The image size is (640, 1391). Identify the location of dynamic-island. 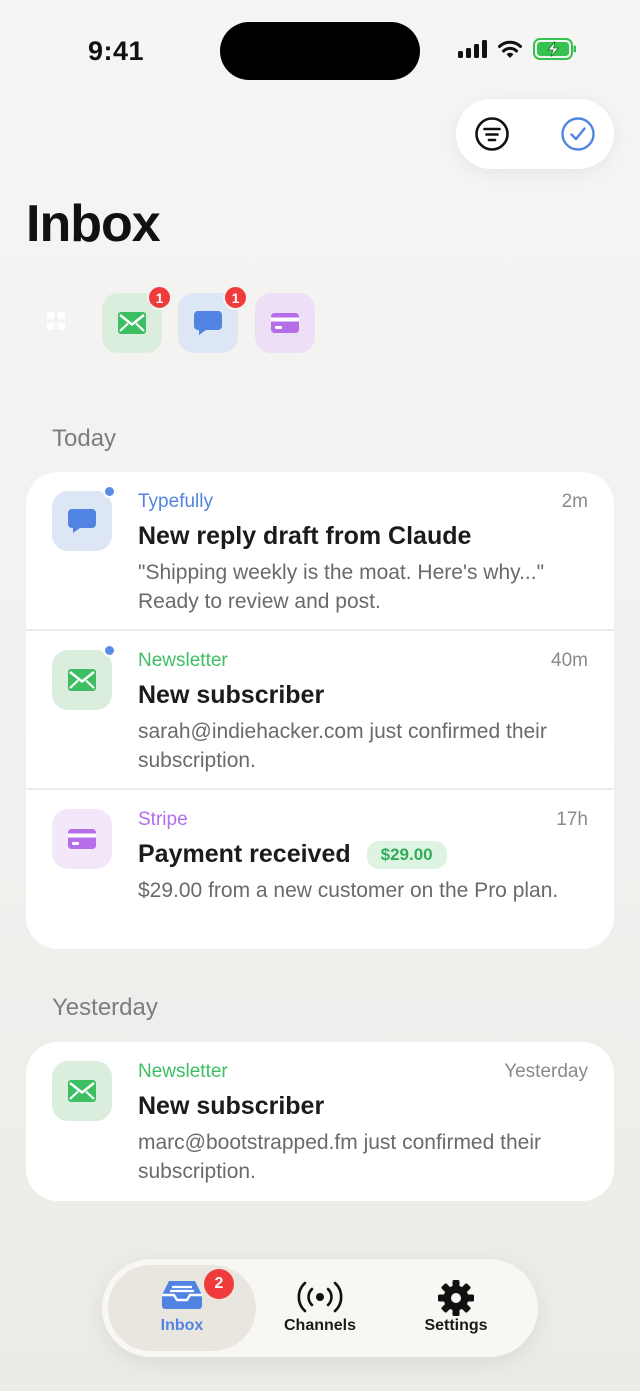
(320, 51).